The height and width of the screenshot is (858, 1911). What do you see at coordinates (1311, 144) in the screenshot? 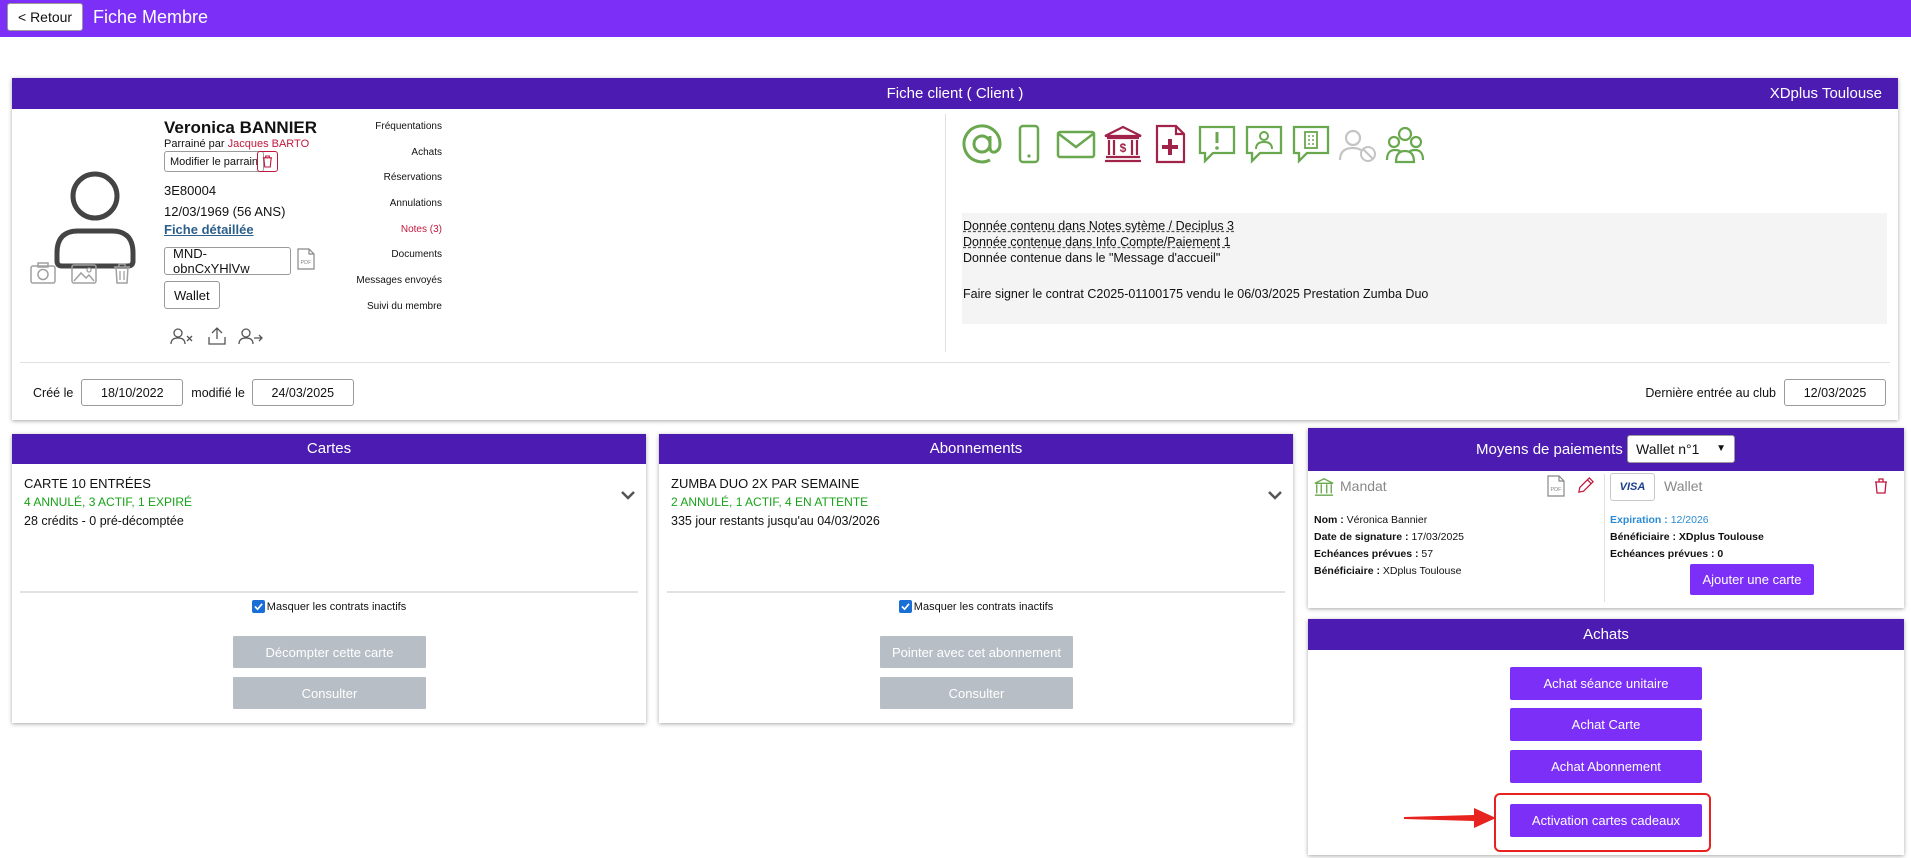
I see `building-message-icon` at bounding box center [1311, 144].